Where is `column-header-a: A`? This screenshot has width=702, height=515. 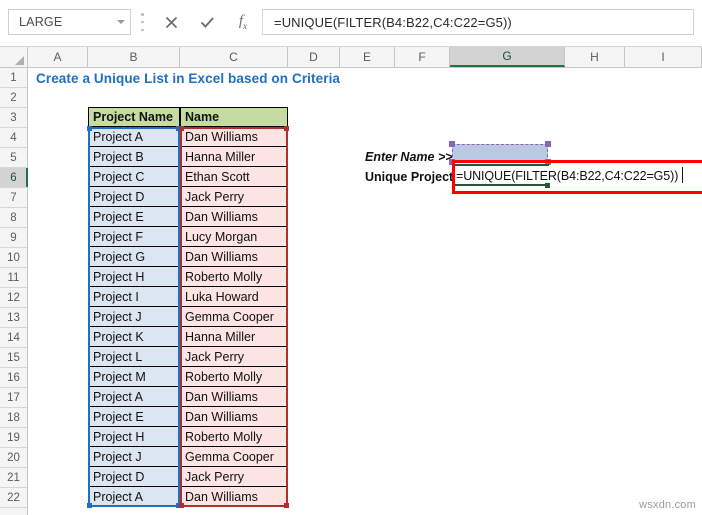
column-header-a: A is located at coordinates (58, 57).